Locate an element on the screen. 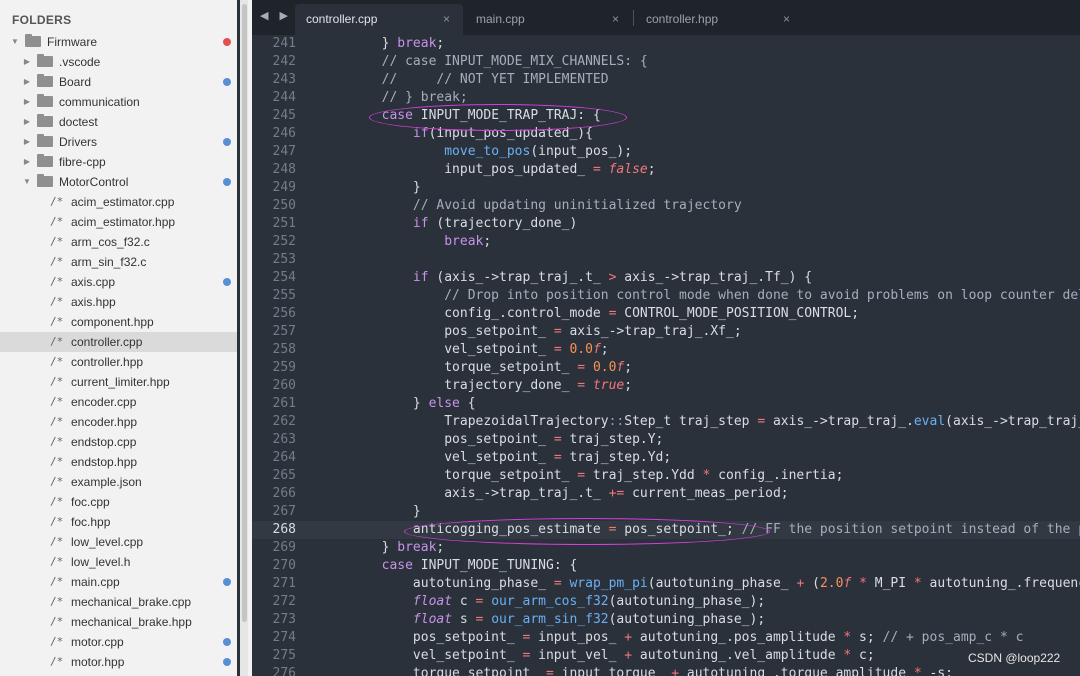 The height and width of the screenshot is (676, 1080). code-line: 267 } is located at coordinates (666, 512).